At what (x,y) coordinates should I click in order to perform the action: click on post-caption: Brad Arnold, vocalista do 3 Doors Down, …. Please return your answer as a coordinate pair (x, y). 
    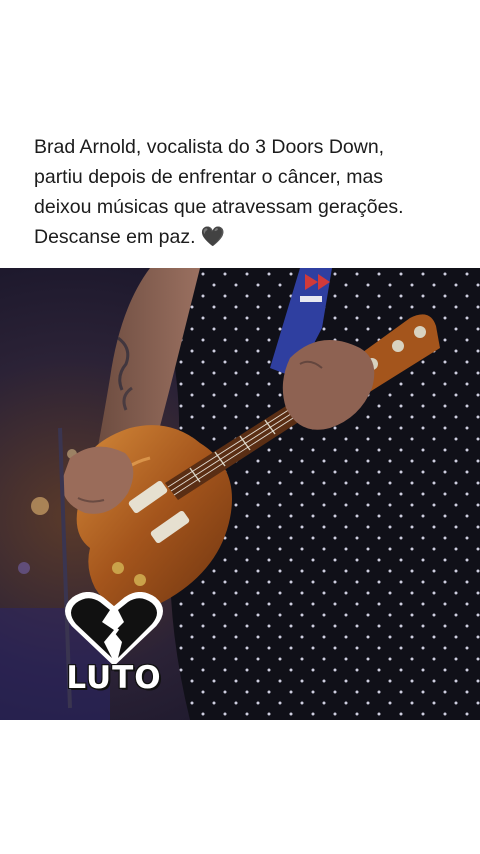
    Looking at the image, I should click on (219, 192).